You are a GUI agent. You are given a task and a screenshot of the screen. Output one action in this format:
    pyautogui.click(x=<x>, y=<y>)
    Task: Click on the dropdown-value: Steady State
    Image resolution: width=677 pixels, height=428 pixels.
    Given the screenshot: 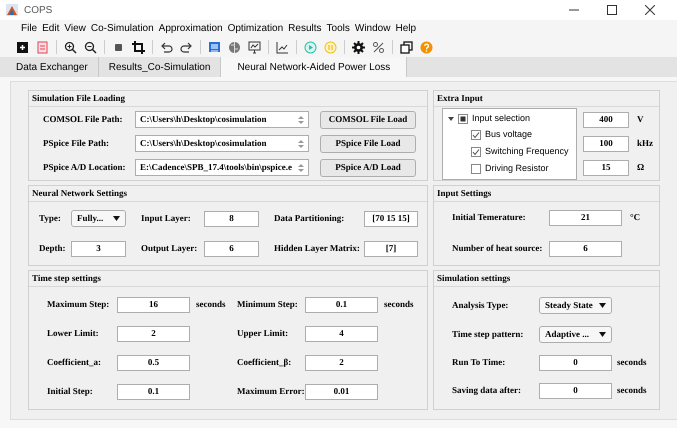 What is the action you would take?
    pyautogui.click(x=569, y=305)
    